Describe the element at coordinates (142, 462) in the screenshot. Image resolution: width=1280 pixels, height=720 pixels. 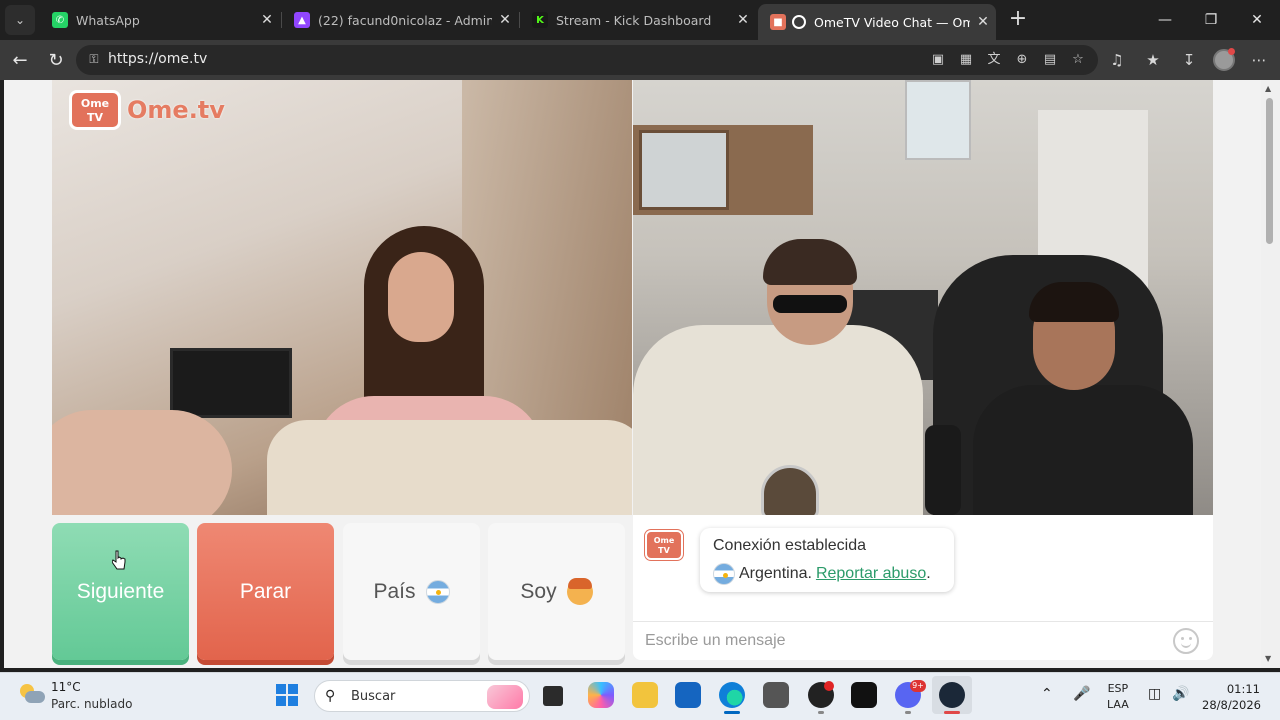
I see `video-arm` at that location.